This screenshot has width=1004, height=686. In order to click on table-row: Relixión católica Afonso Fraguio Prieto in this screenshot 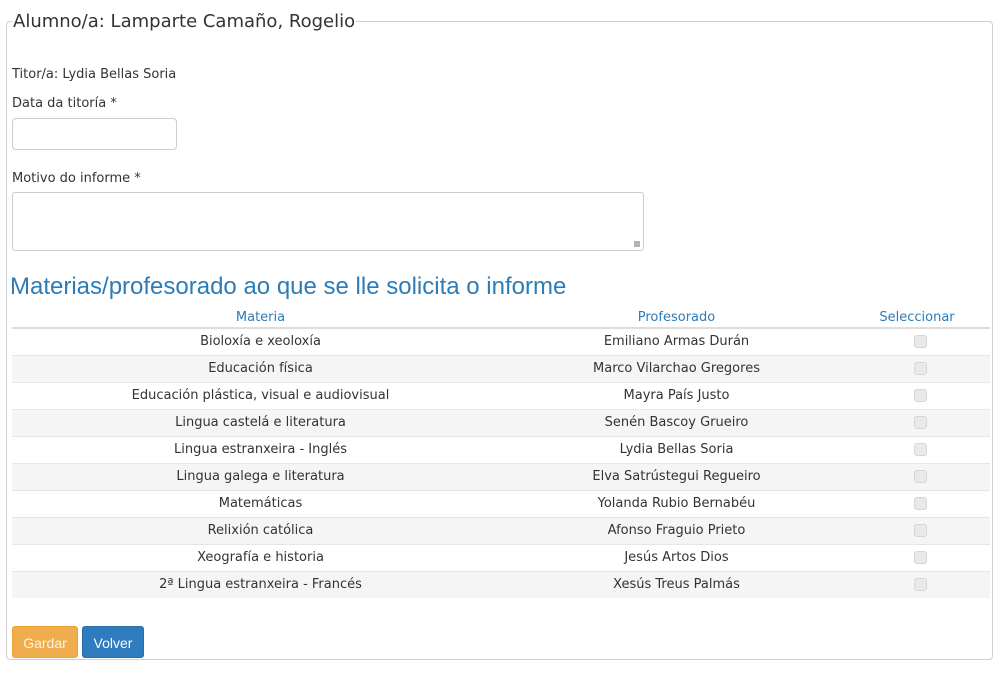, I will do `click(501, 531)`.